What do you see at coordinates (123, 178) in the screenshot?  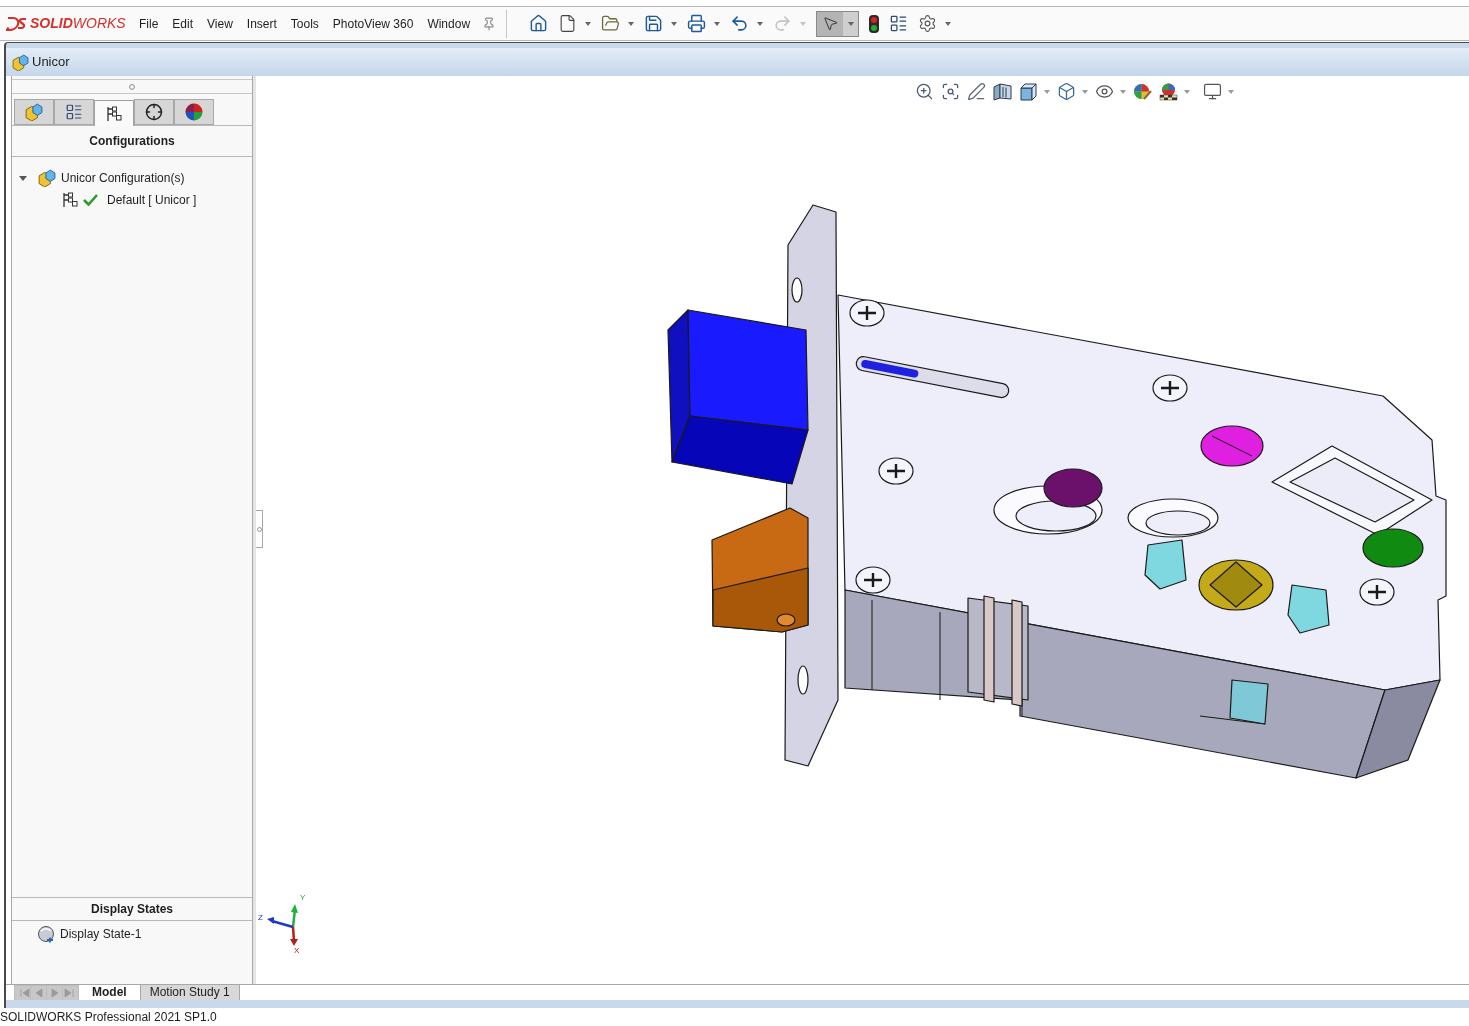 I see `tree-item: Unicor Configuration(s)` at bounding box center [123, 178].